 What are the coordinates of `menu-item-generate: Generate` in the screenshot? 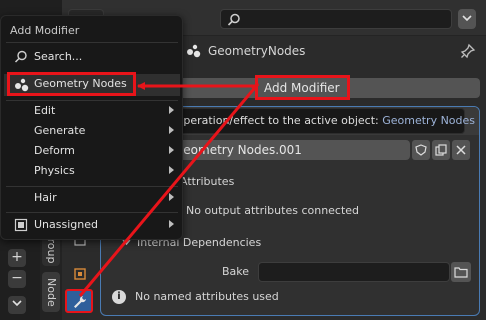 It's located at (92, 131).